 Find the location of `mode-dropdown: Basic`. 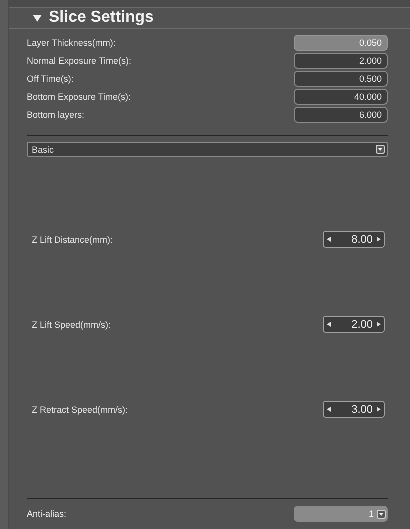

mode-dropdown: Basic is located at coordinates (207, 149).